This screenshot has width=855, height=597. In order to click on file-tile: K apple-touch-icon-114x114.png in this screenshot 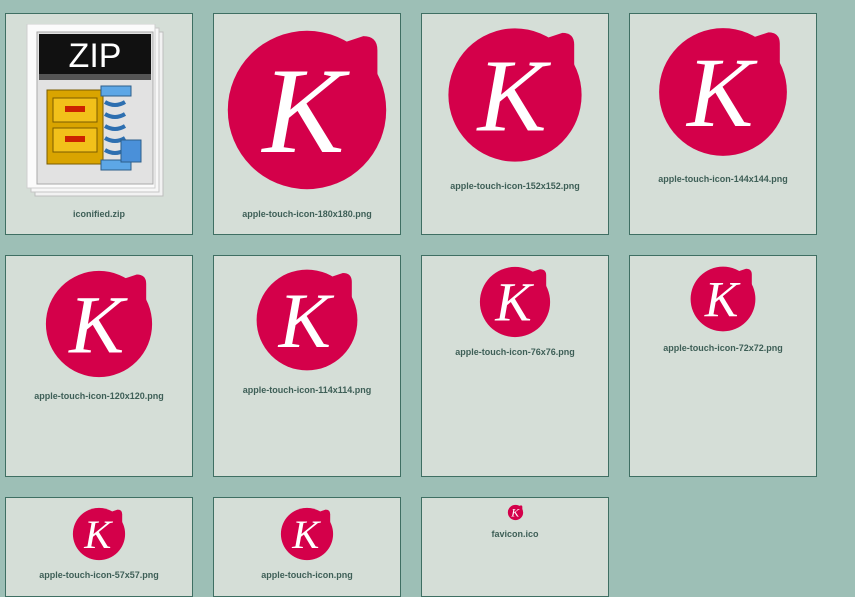, I will do `click(307, 366)`.